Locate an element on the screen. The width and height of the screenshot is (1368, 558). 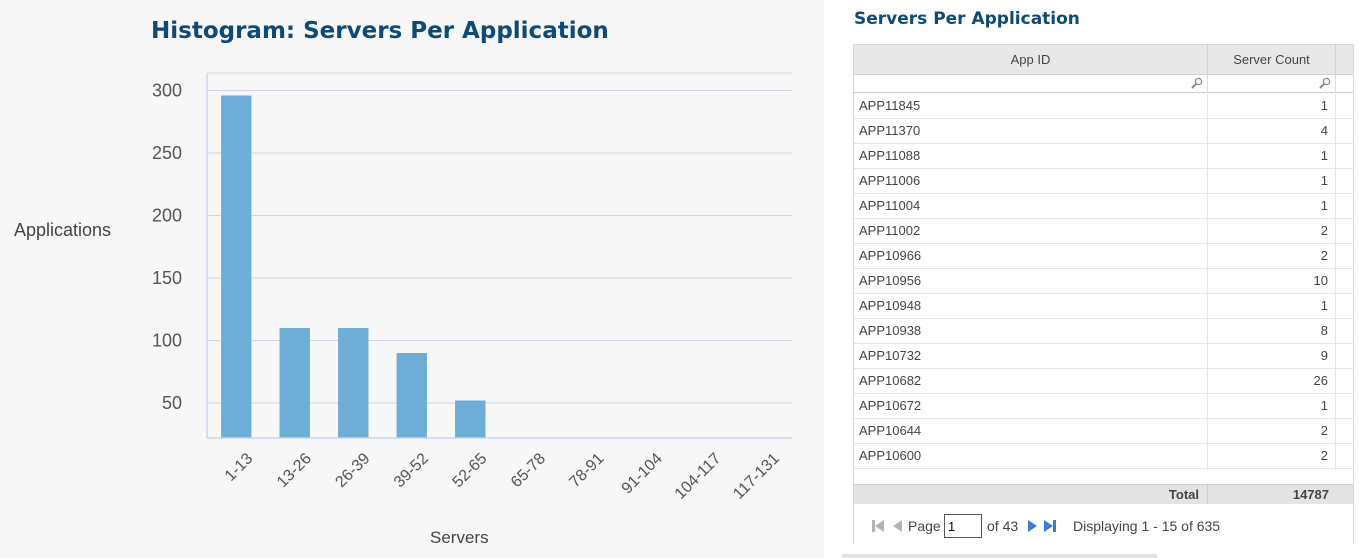
x-tick-label: 91-104 is located at coordinates (642, 473).